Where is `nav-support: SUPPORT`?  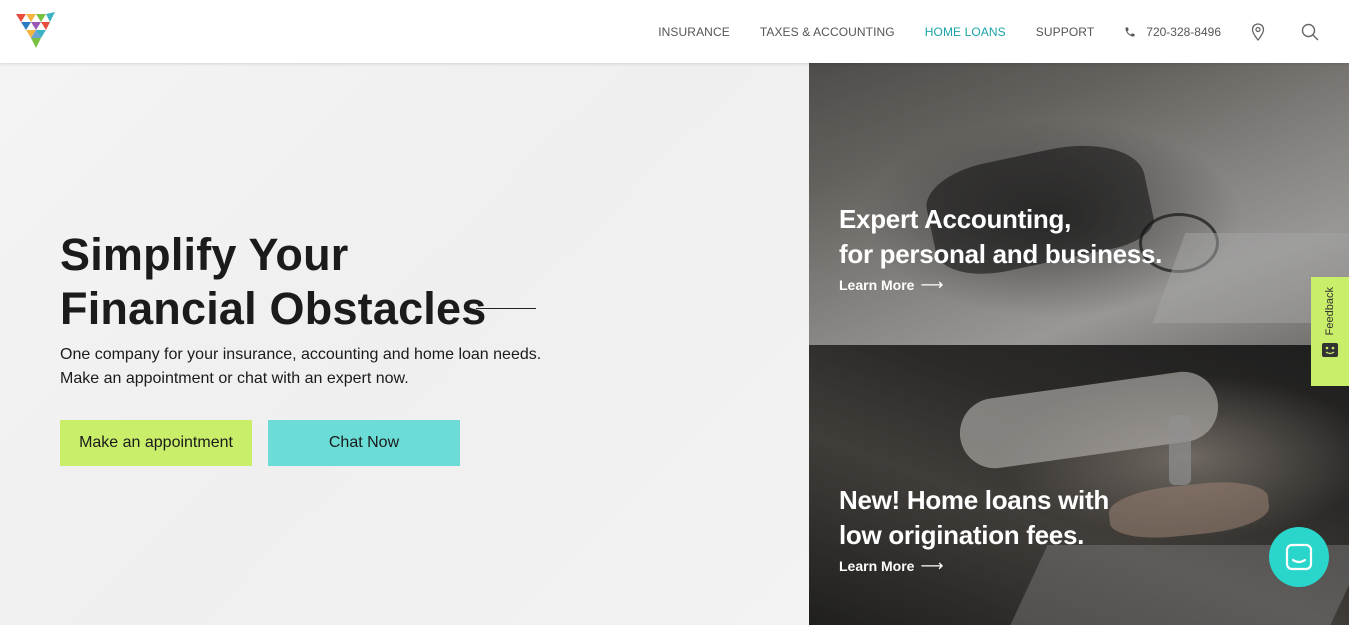 nav-support: SUPPORT is located at coordinates (1065, 32).